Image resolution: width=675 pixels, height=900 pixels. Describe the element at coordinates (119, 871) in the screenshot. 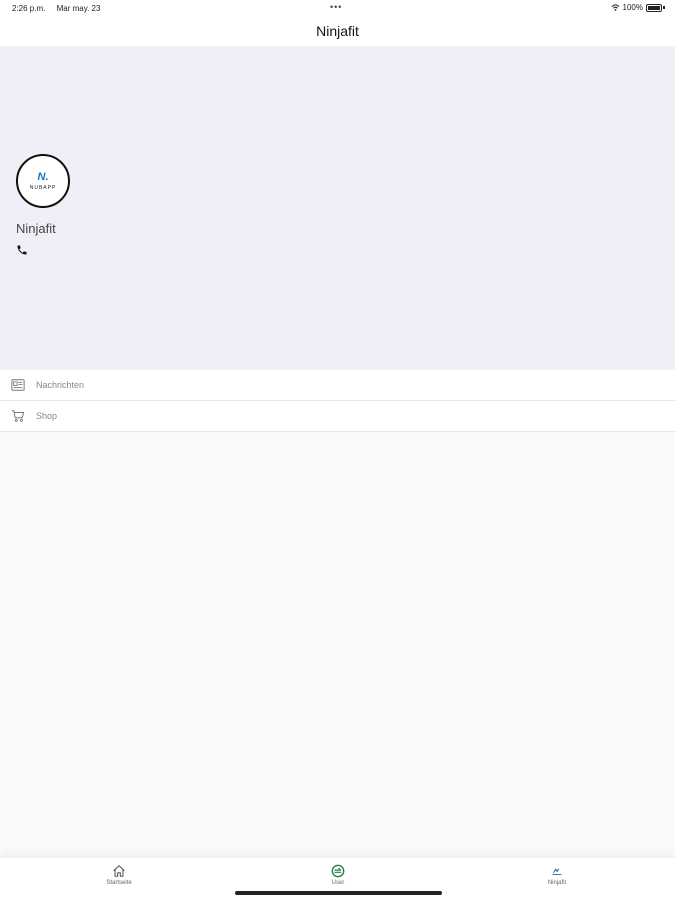

I see `home-icon` at that location.